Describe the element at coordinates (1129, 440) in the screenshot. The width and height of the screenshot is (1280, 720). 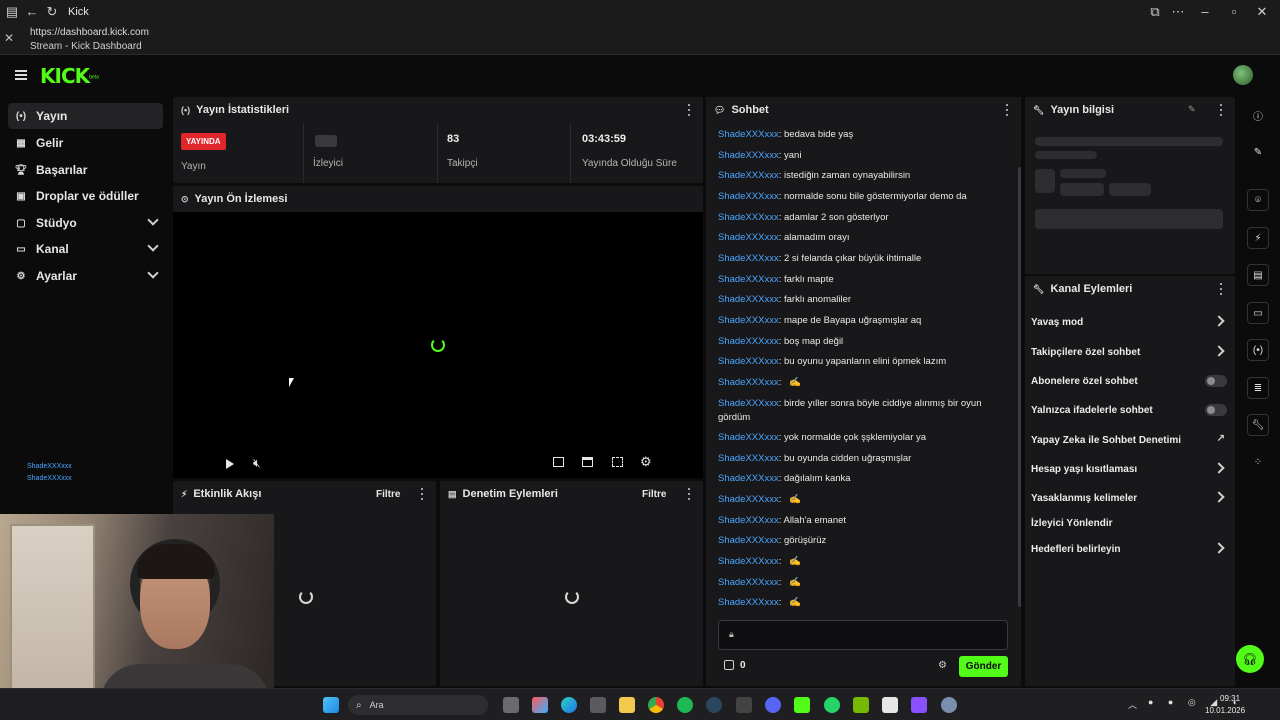
I see `channel-action-ai-denetim: Yapay Zeka ile Sohbet Denetimi ↗` at that location.